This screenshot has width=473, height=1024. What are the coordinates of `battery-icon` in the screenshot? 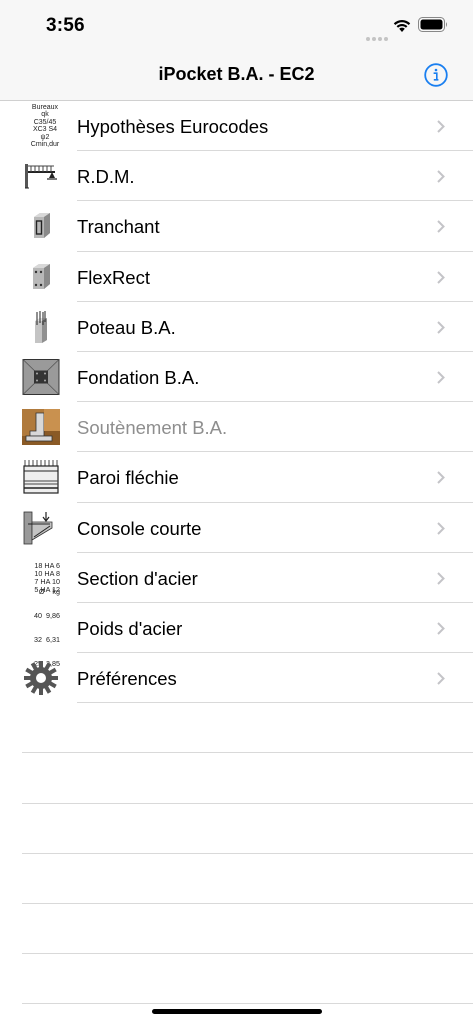 It's located at (432, 24).